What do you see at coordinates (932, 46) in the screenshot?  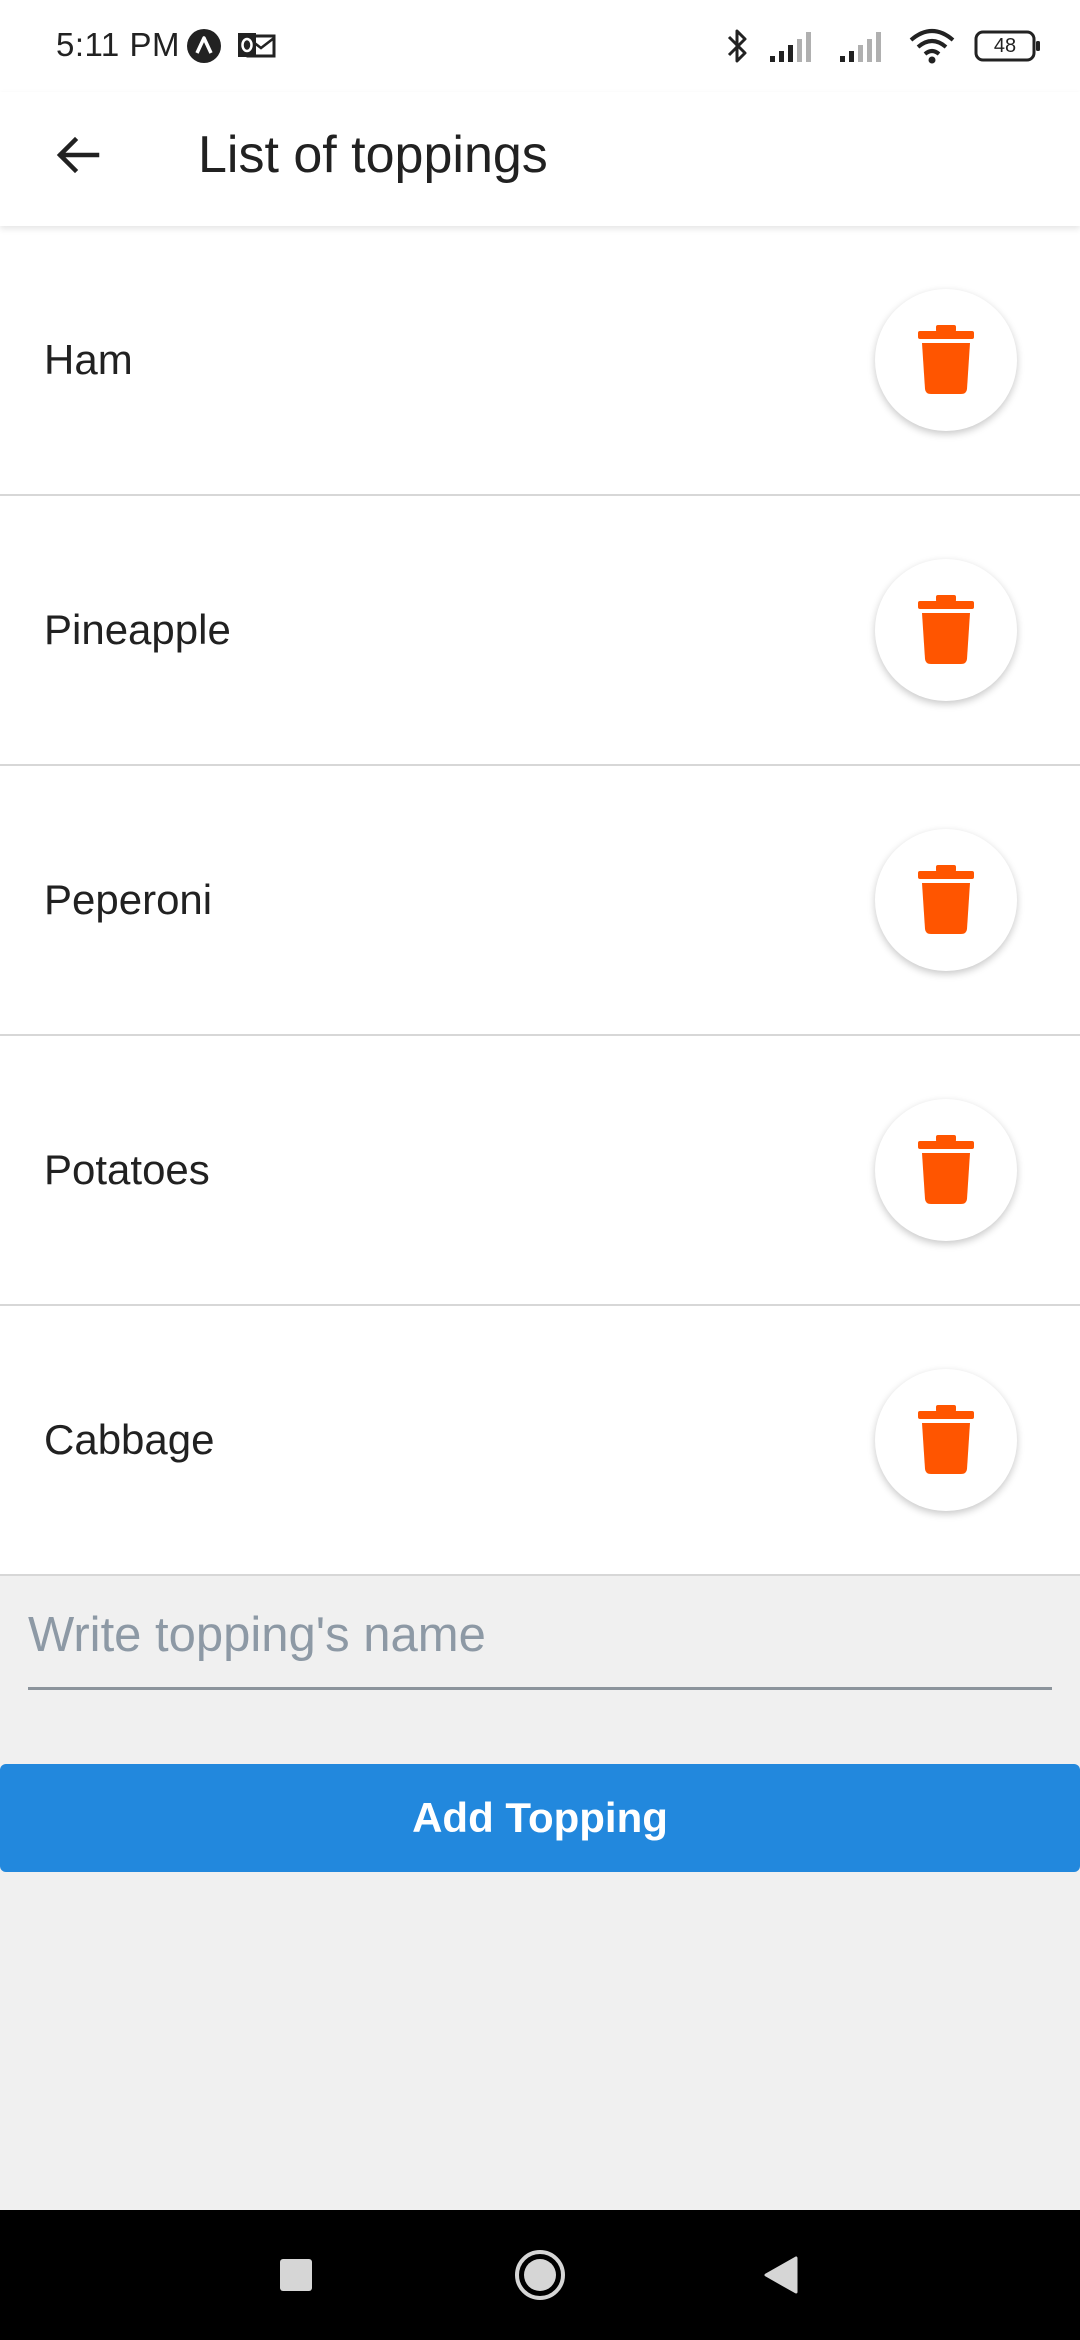 I see `wifi-icon` at bounding box center [932, 46].